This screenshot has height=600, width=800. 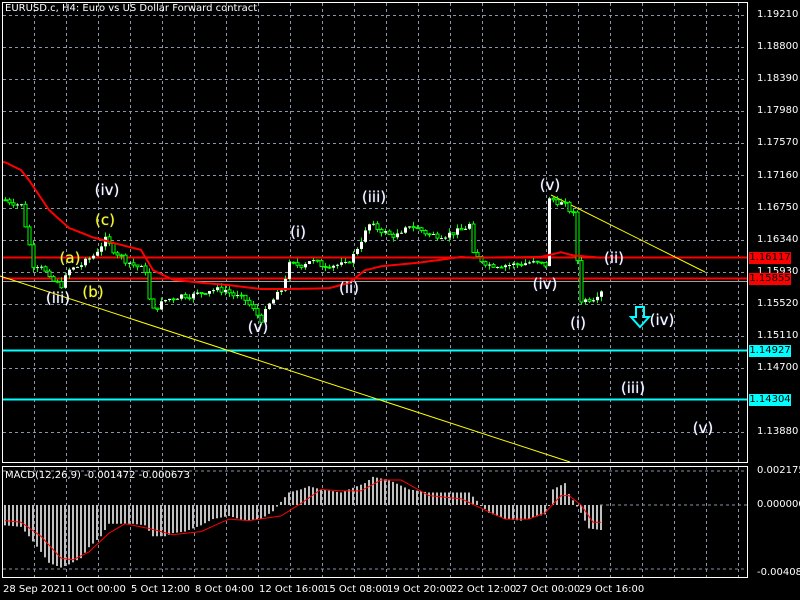 What do you see at coordinates (778, 143) in the screenshot?
I see `price-axis-label: 1.17570` at bounding box center [778, 143].